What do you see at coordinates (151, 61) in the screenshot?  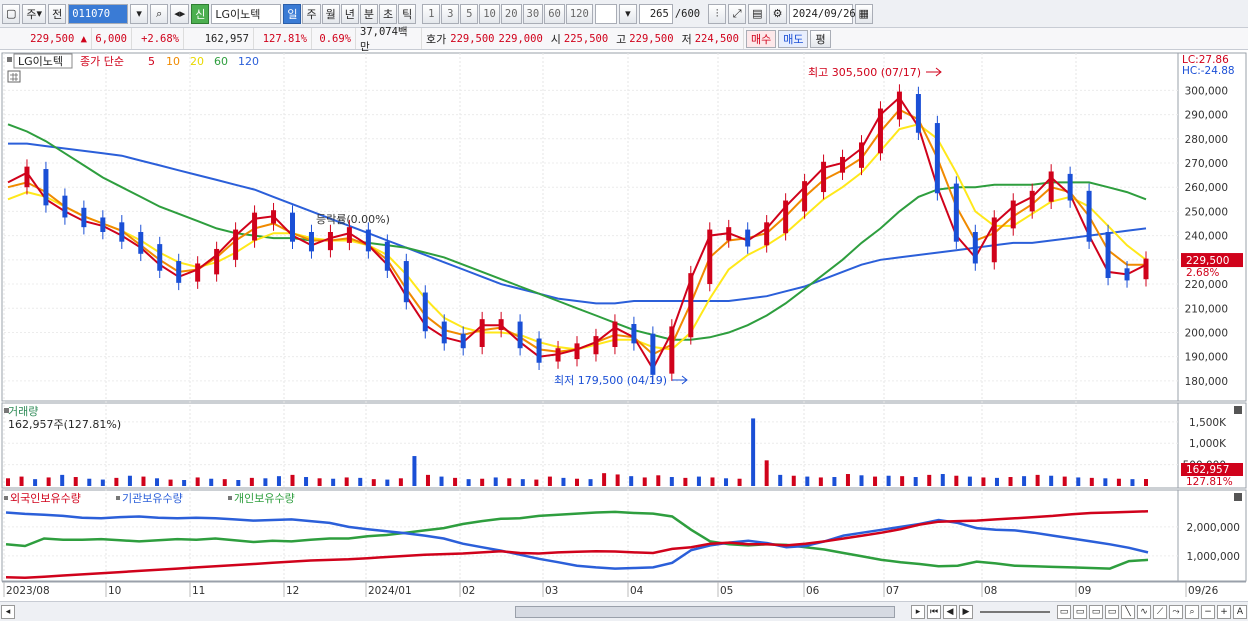 I see `ma-legend-label: 5` at bounding box center [151, 61].